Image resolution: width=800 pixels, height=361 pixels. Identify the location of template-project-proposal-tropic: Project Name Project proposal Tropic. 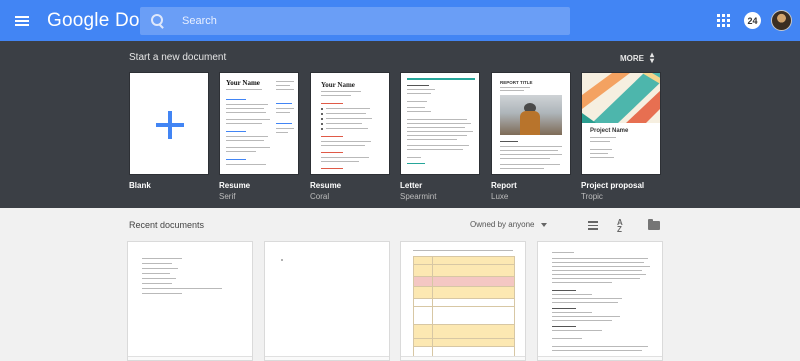
(621, 136).